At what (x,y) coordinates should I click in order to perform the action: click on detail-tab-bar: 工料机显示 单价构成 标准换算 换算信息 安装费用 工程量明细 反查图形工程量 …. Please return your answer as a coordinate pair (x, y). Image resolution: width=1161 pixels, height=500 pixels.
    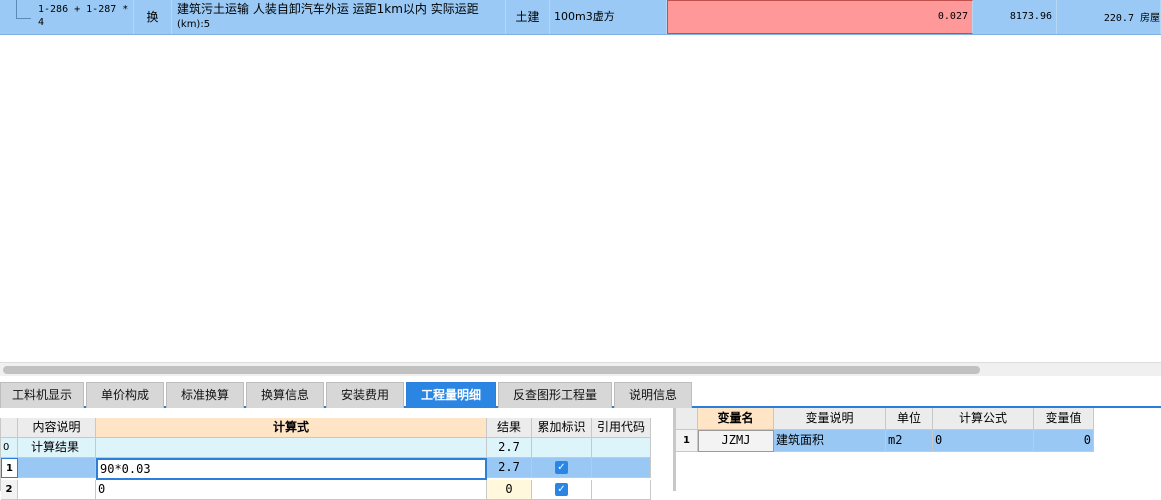
    Looking at the image, I should click on (580, 393).